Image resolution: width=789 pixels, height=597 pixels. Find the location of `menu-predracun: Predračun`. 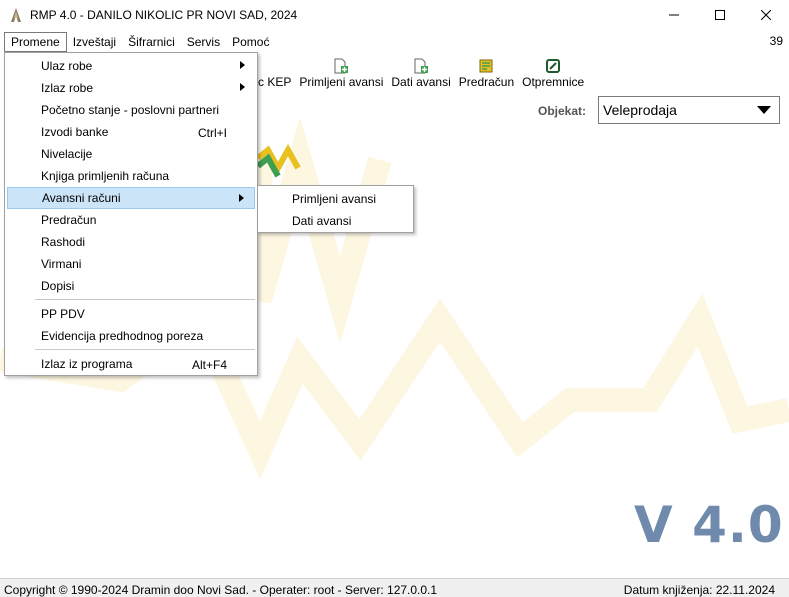

menu-predracun: Predračun is located at coordinates (131, 220).